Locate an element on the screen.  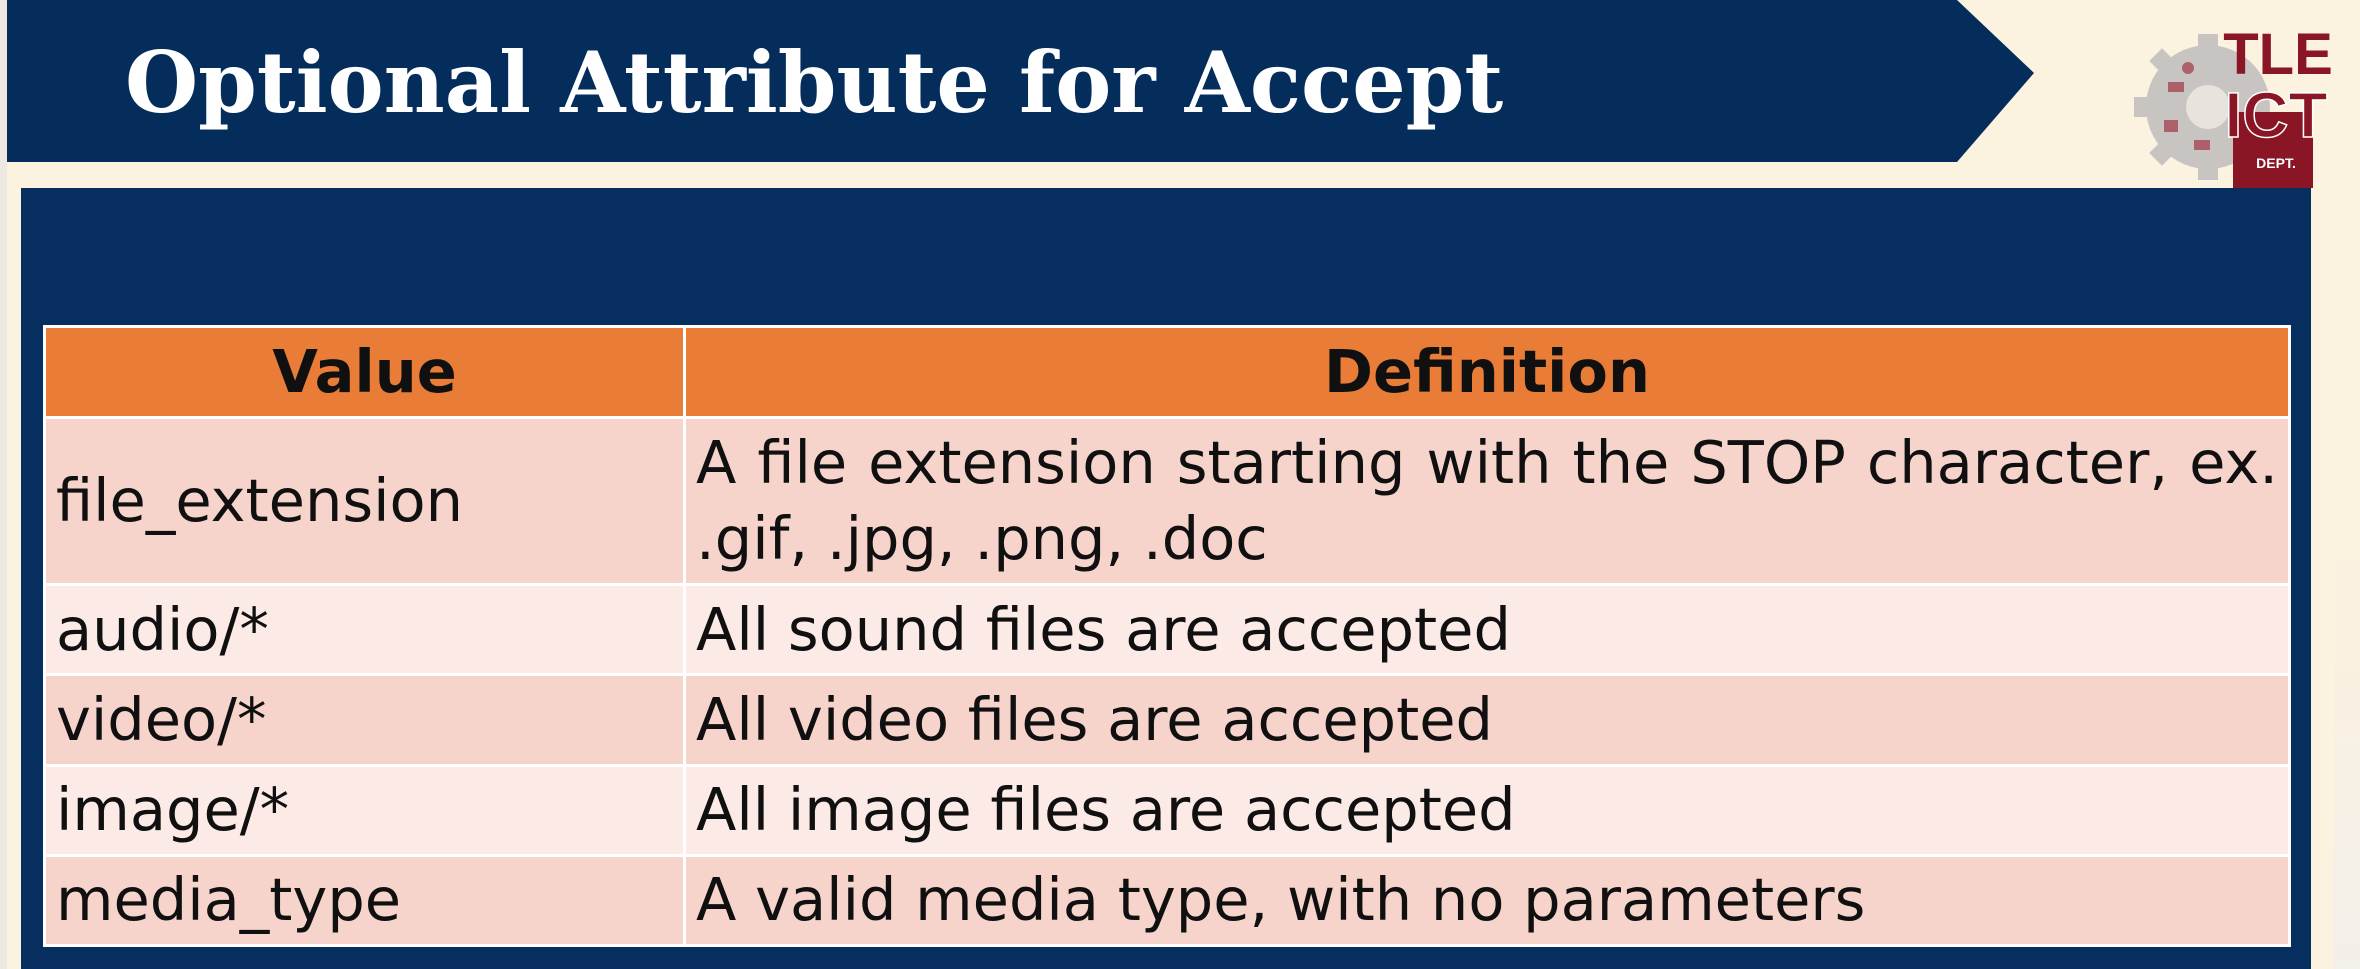
header-value: Value is located at coordinates (364, 372).